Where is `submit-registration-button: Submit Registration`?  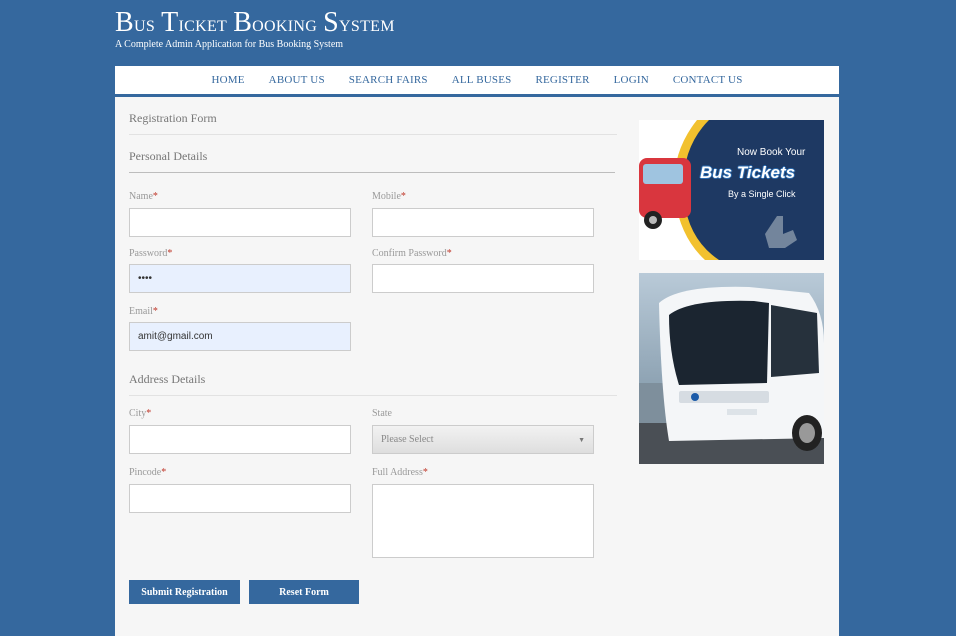 submit-registration-button: Submit Registration is located at coordinates (184, 592).